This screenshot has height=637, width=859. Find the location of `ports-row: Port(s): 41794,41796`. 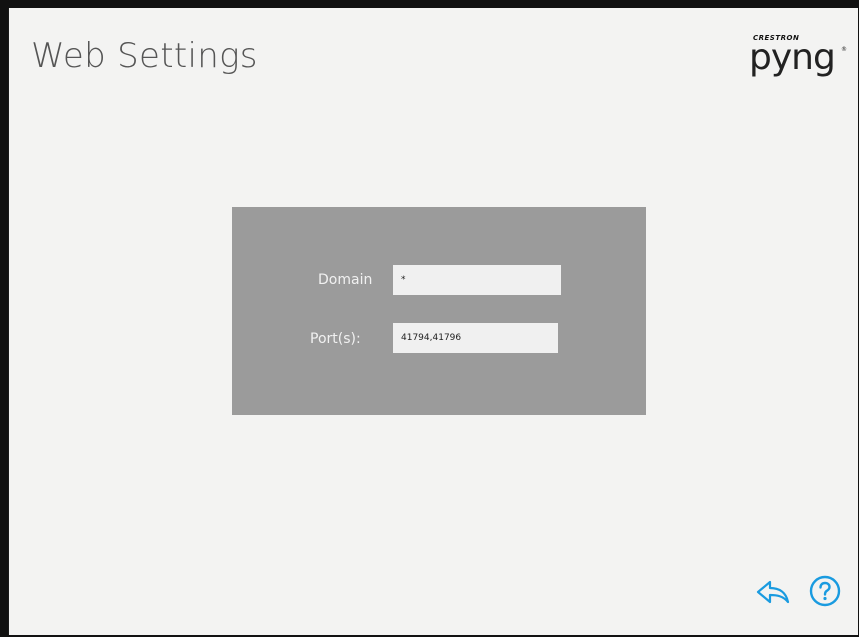

ports-row: Port(s): 41794,41796 is located at coordinates (439, 339).